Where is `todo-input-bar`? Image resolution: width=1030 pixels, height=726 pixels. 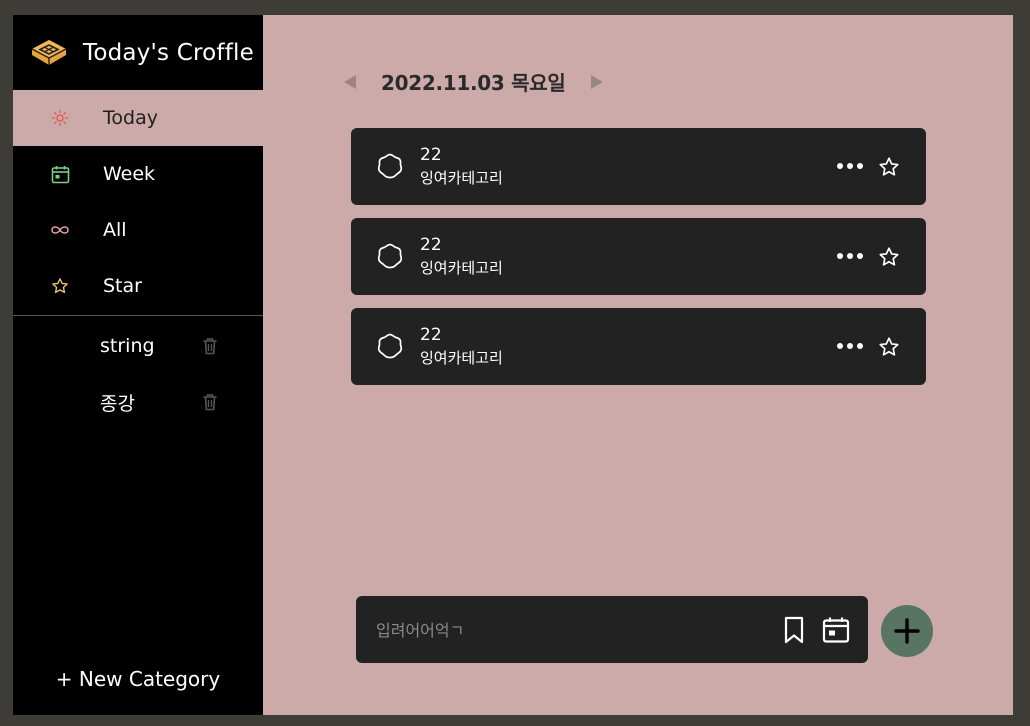
todo-input-bar is located at coordinates (612, 629).